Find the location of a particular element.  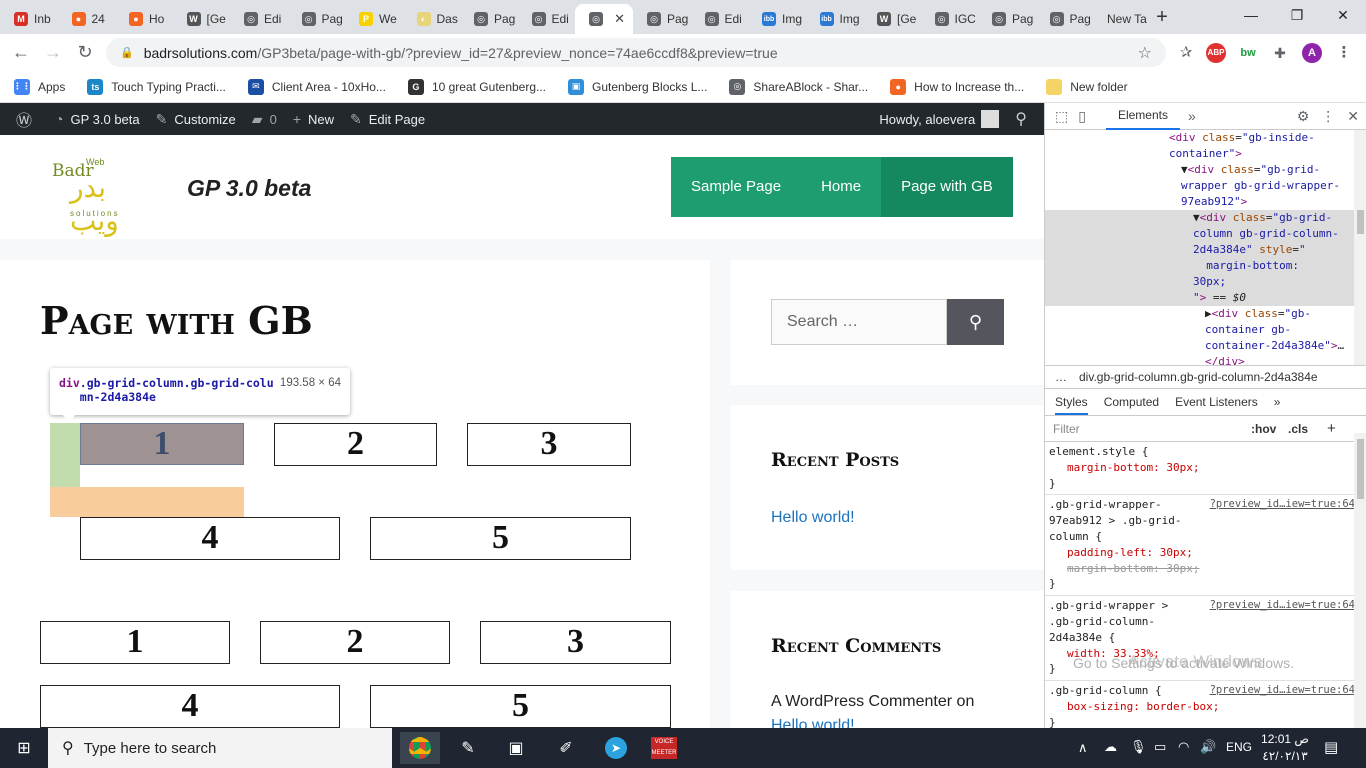

css-property: box-sizing: border-box; is located at coordinates (1200, 707).